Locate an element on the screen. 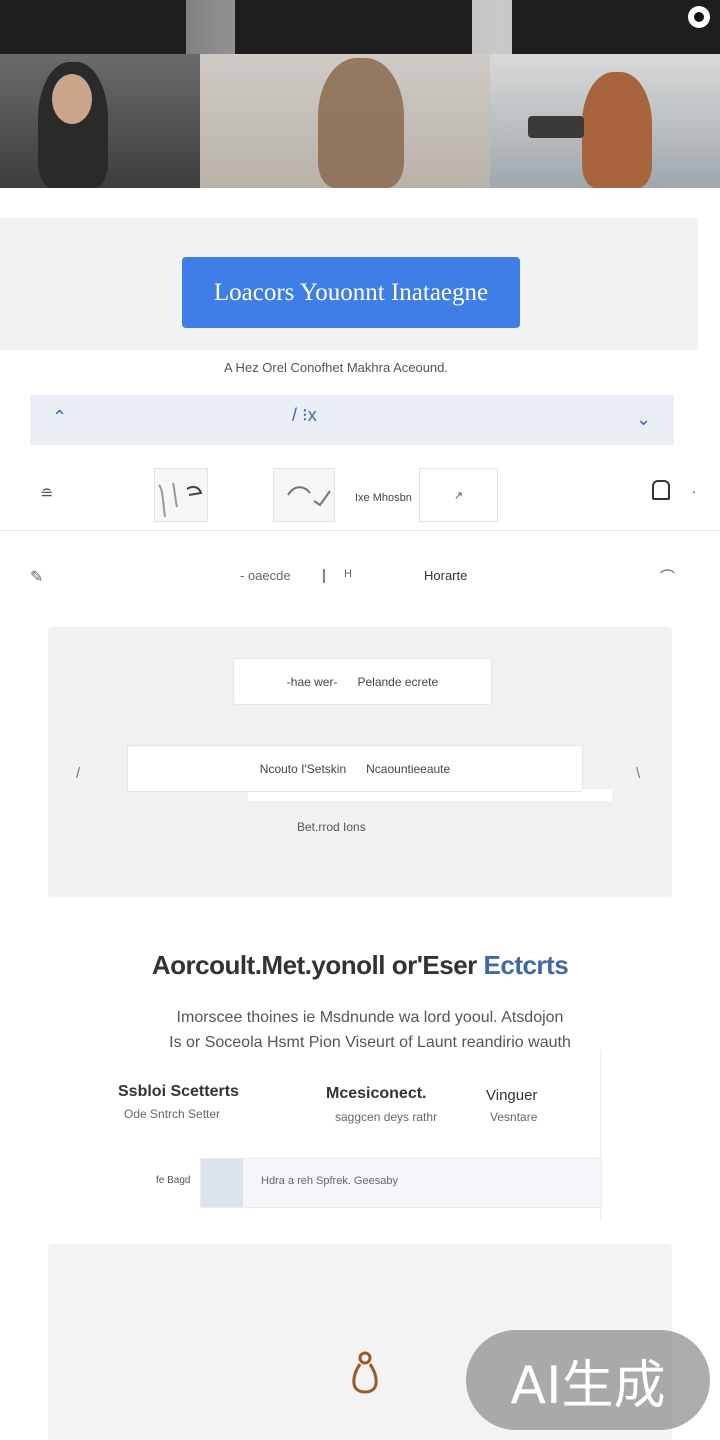 The width and height of the screenshot is (720, 1440). pill-input-2: Ncouto I'Setskin Ncaountieeaute is located at coordinates (355, 768).